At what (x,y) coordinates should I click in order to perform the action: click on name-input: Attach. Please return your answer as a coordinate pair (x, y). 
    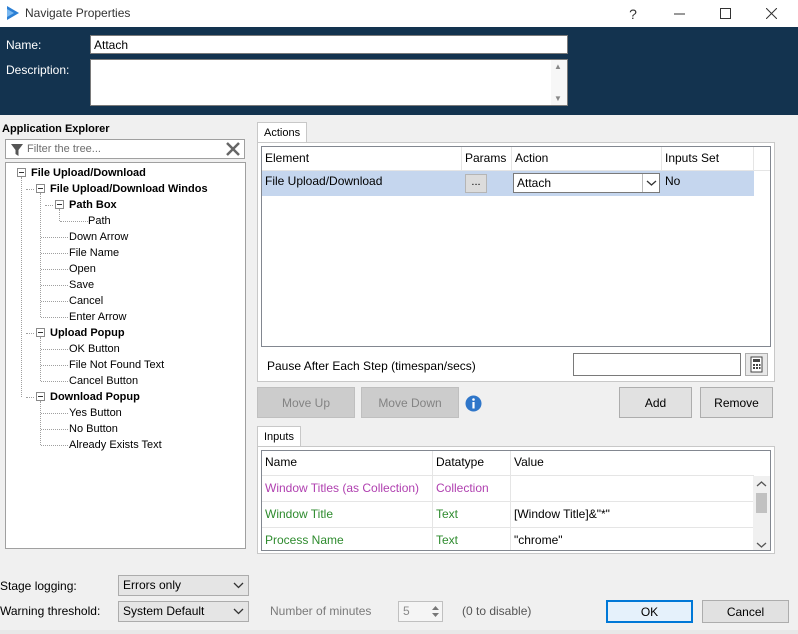
    Looking at the image, I should click on (329, 44).